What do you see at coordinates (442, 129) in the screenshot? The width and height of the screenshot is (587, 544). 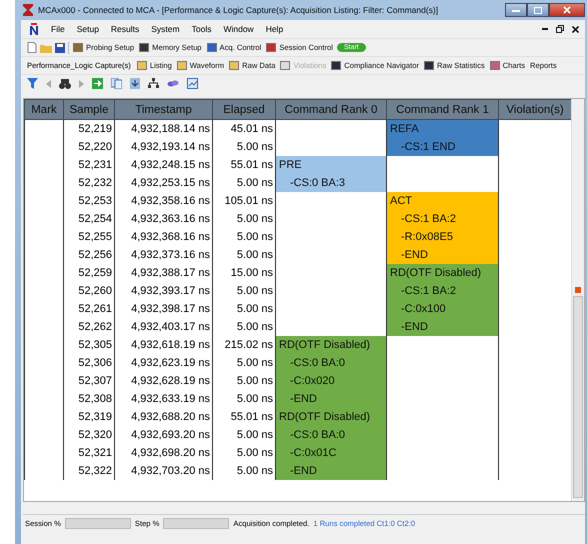 I see `command-cell: REFA` at bounding box center [442, 129].